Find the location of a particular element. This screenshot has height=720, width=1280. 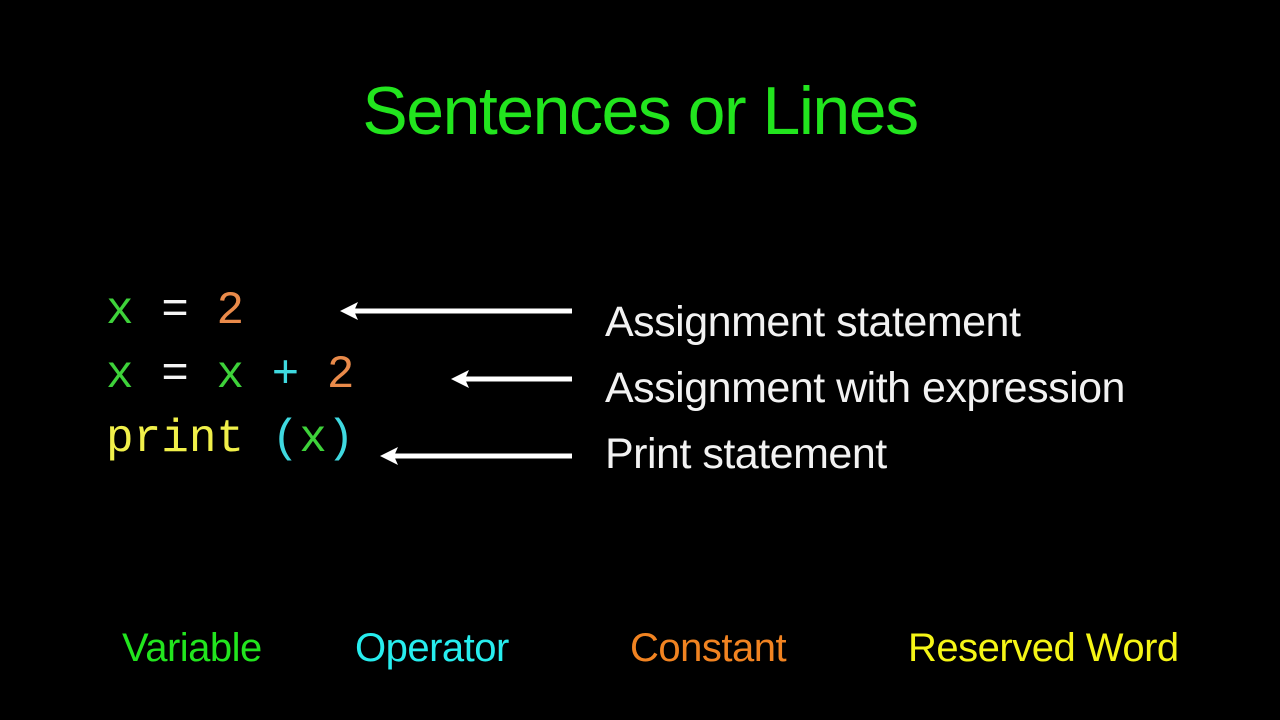

legend-constant: Constant is located at coordinates (708, 648).